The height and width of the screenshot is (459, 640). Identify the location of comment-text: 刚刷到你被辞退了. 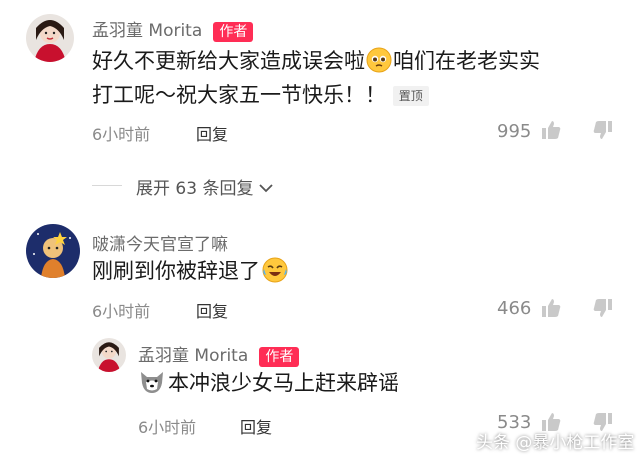
(190, 271).